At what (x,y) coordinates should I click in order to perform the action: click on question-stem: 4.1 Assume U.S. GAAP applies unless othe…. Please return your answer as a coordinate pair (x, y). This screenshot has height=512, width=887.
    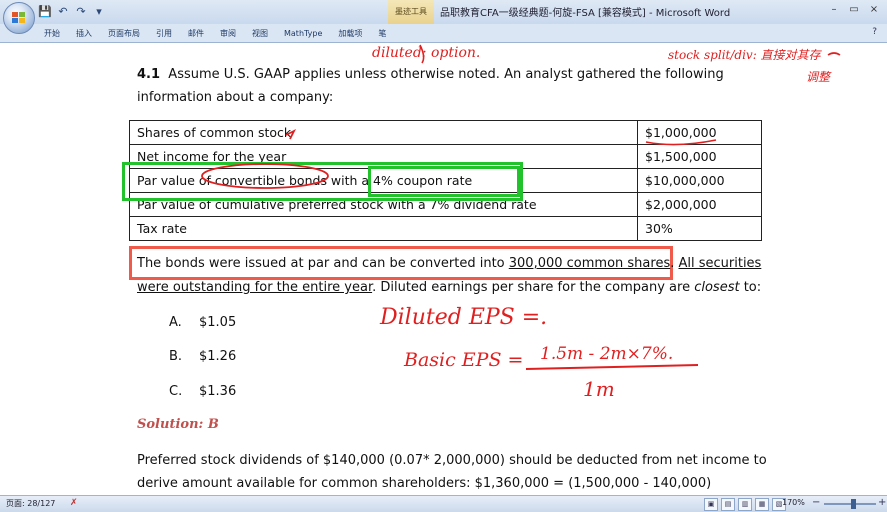
    Looking at the image, I should click on (430, 74).